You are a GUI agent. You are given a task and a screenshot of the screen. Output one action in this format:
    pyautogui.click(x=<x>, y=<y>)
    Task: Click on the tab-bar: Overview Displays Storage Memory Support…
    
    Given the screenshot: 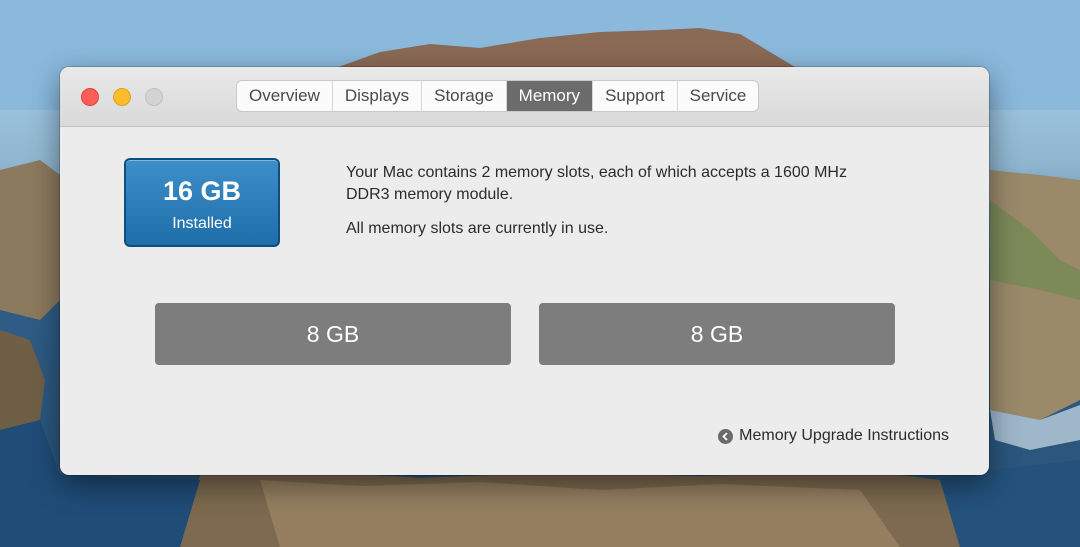 What is the action you would take?
    pyautogui.click(x=498, y=96)
    